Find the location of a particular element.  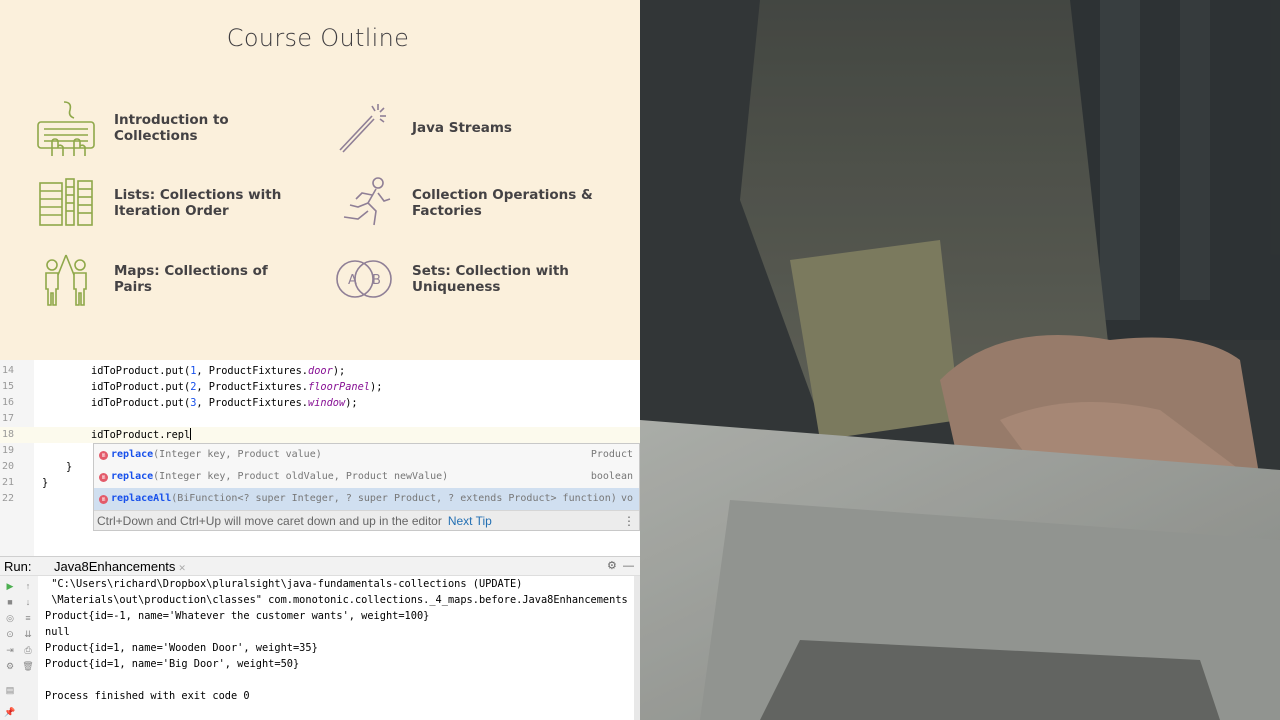

settings-icon: ⚙ is located at coordinates (10, 666).